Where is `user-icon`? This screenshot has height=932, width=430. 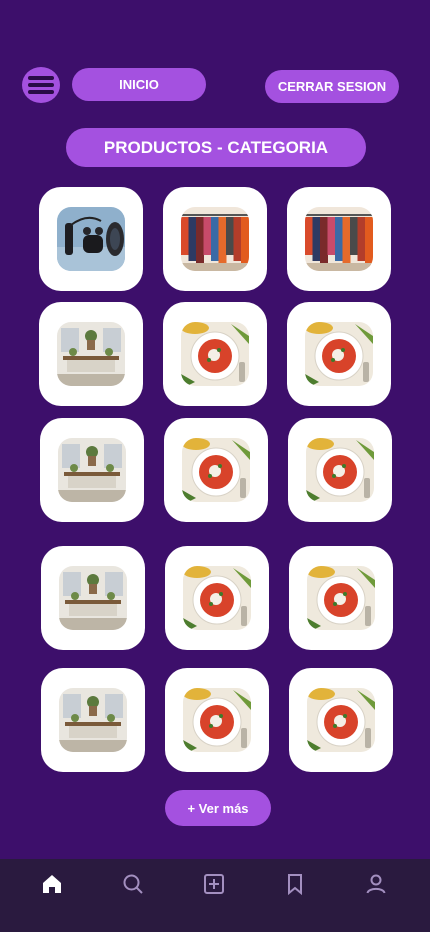
user-icon is located at coordinates (376, 884).